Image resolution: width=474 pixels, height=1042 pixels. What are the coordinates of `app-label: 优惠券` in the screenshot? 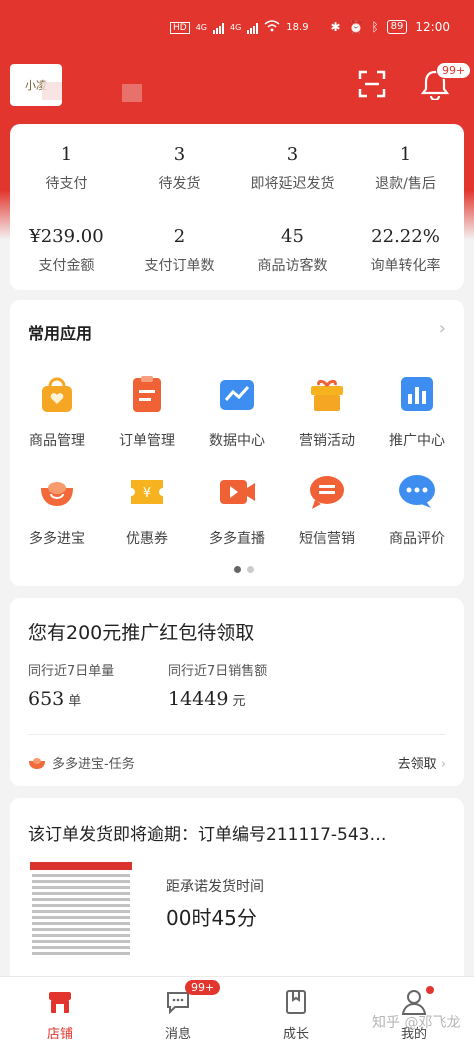 It's located at (147, 539).